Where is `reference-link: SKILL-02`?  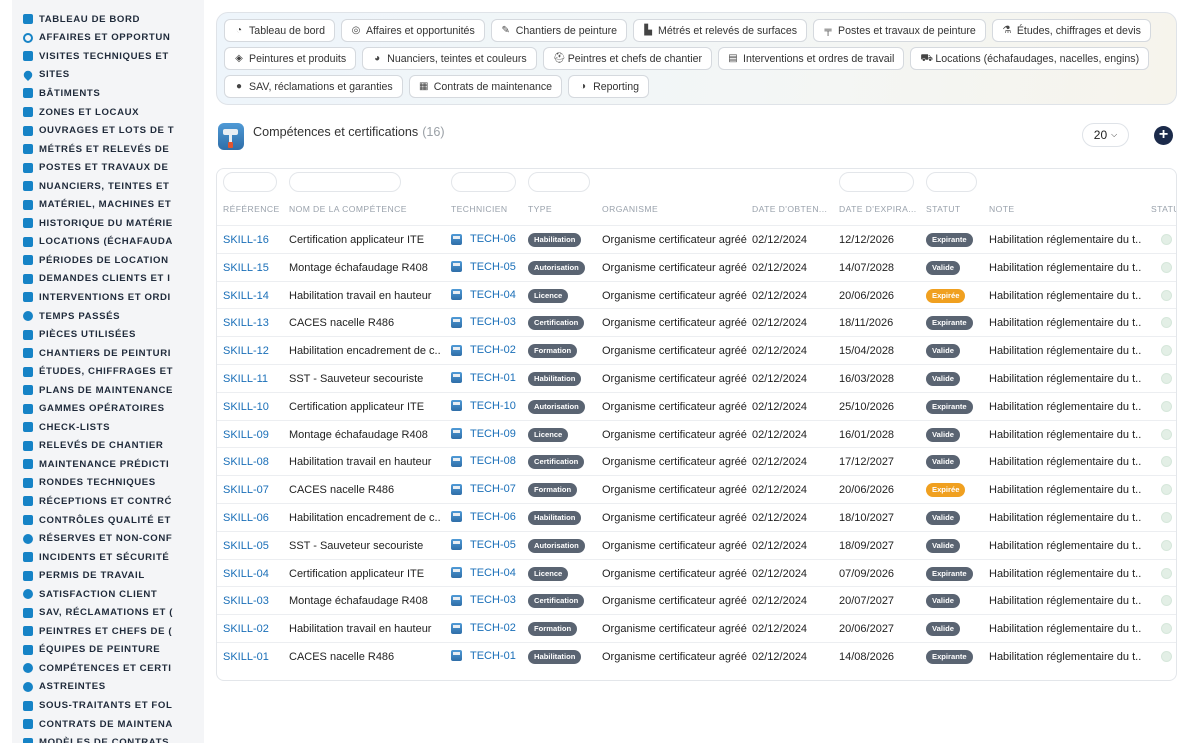
reference-link: SKILL-02 is located at coordinates (246, 629).